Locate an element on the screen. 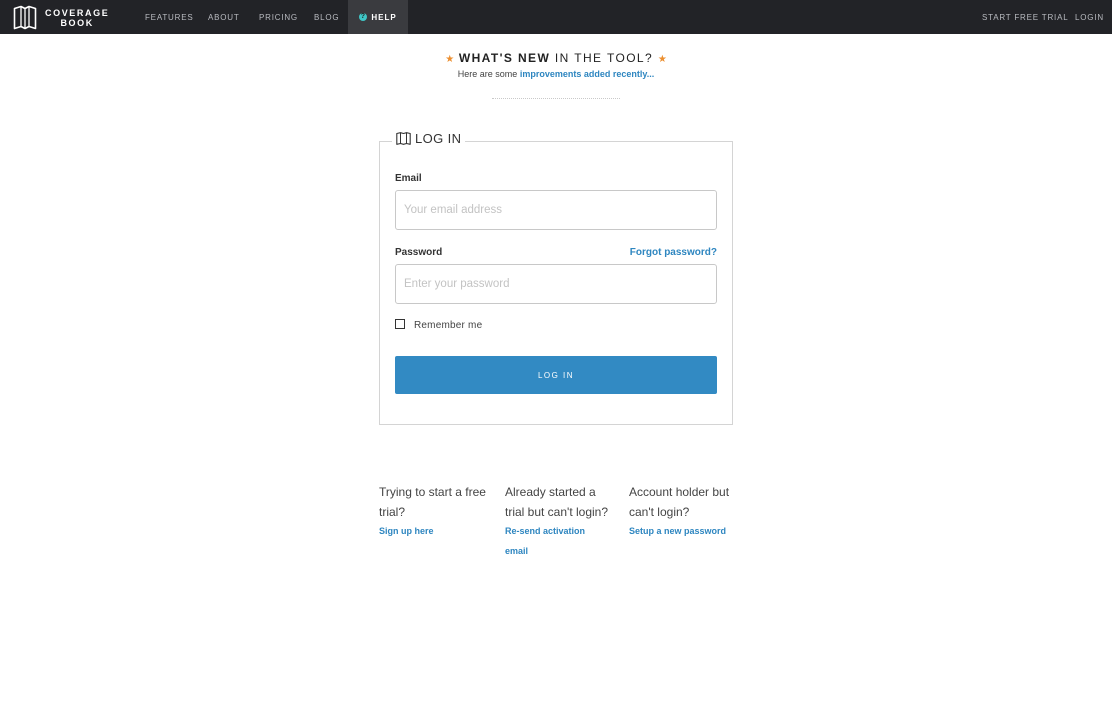 This screenshot has height=726, width=1112. help-question: Already started a trial but can't login? is located at coordinates (557, 502).